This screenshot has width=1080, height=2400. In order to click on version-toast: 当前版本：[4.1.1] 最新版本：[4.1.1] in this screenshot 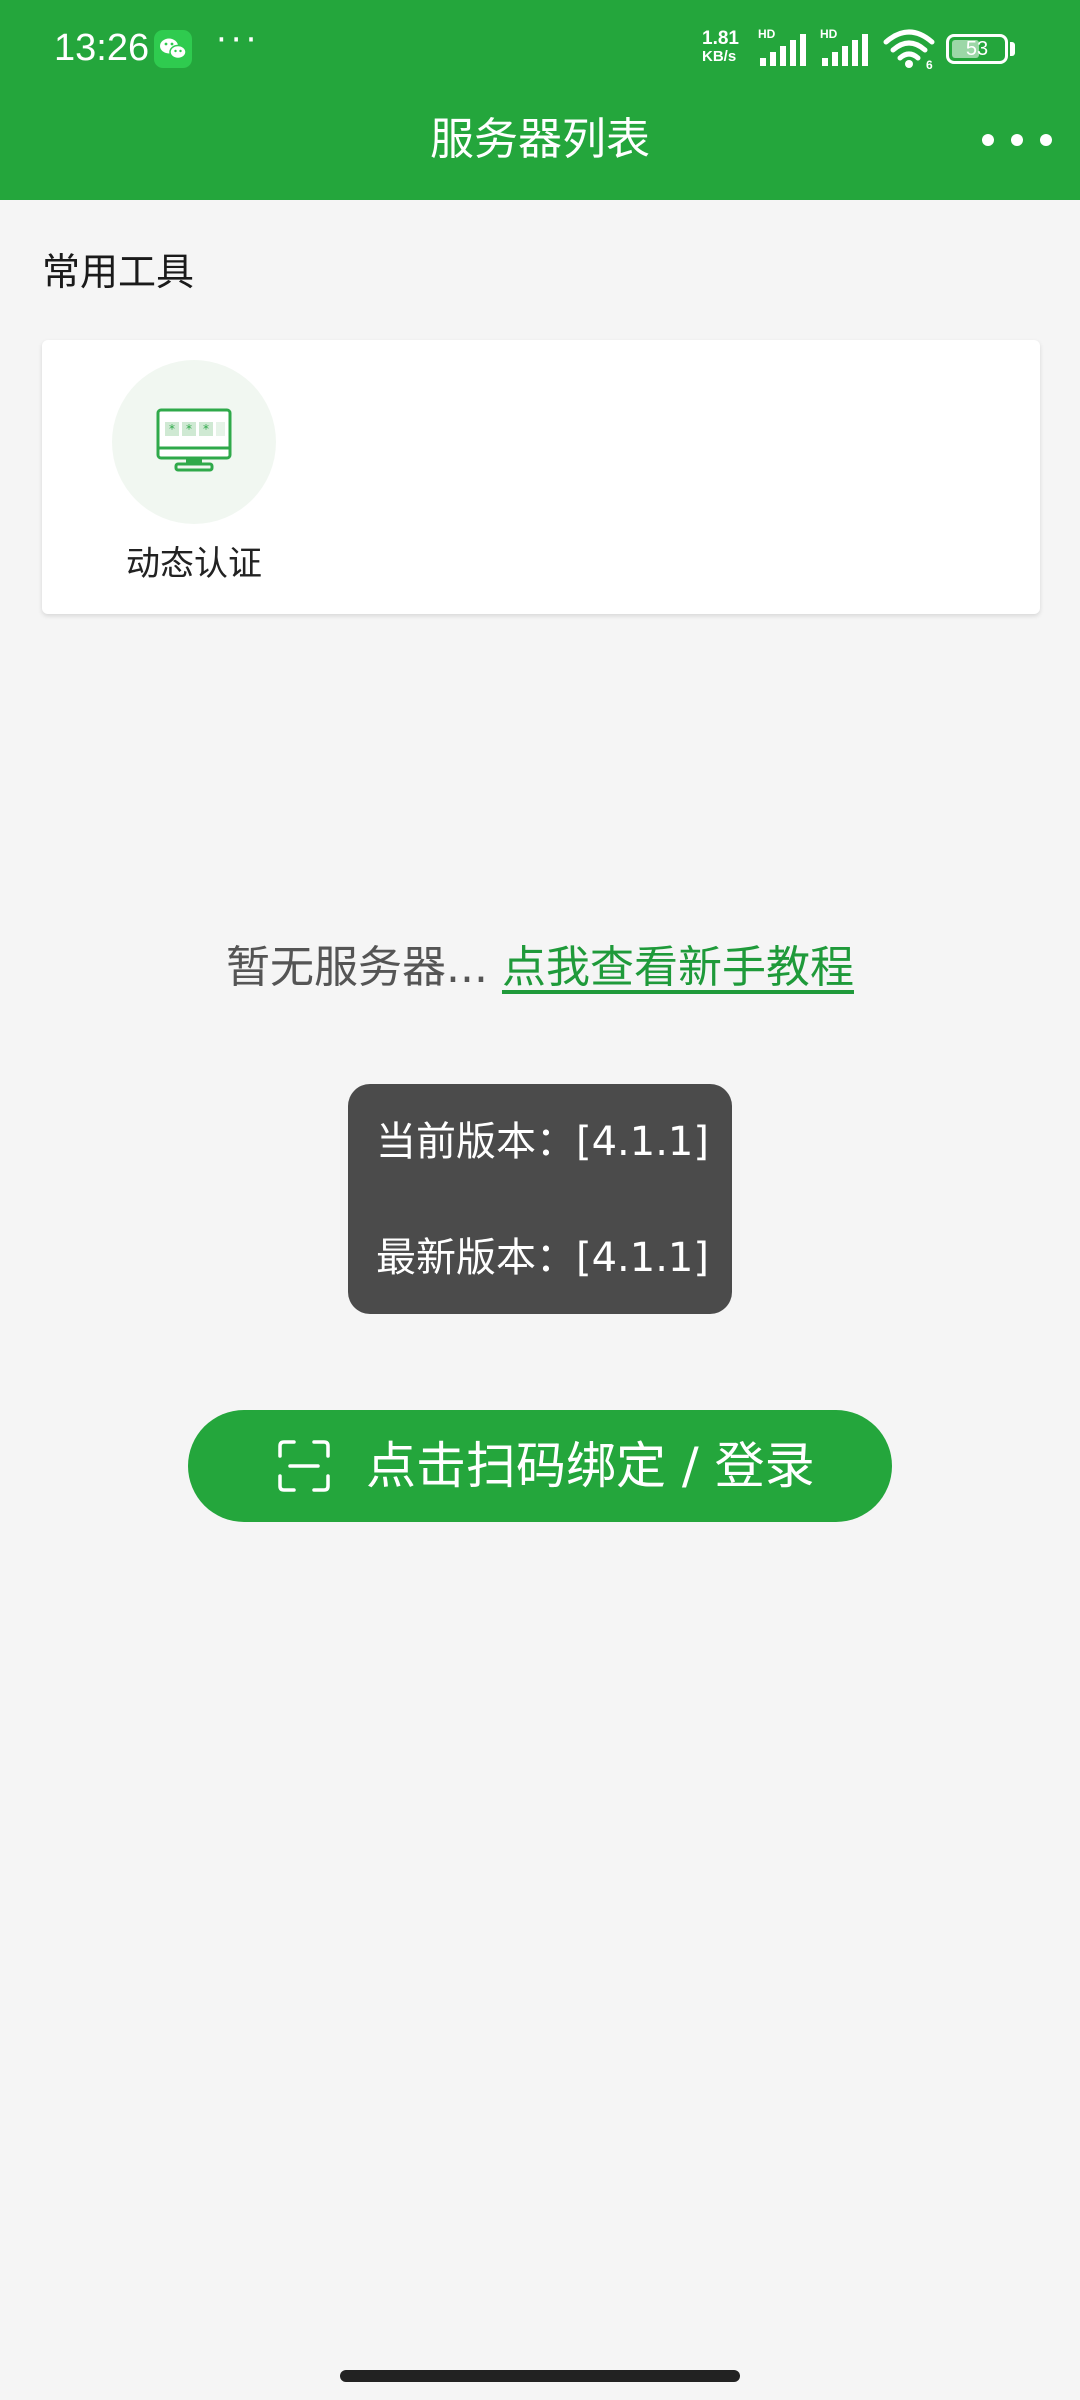, I will do `click(540, 1199)`.